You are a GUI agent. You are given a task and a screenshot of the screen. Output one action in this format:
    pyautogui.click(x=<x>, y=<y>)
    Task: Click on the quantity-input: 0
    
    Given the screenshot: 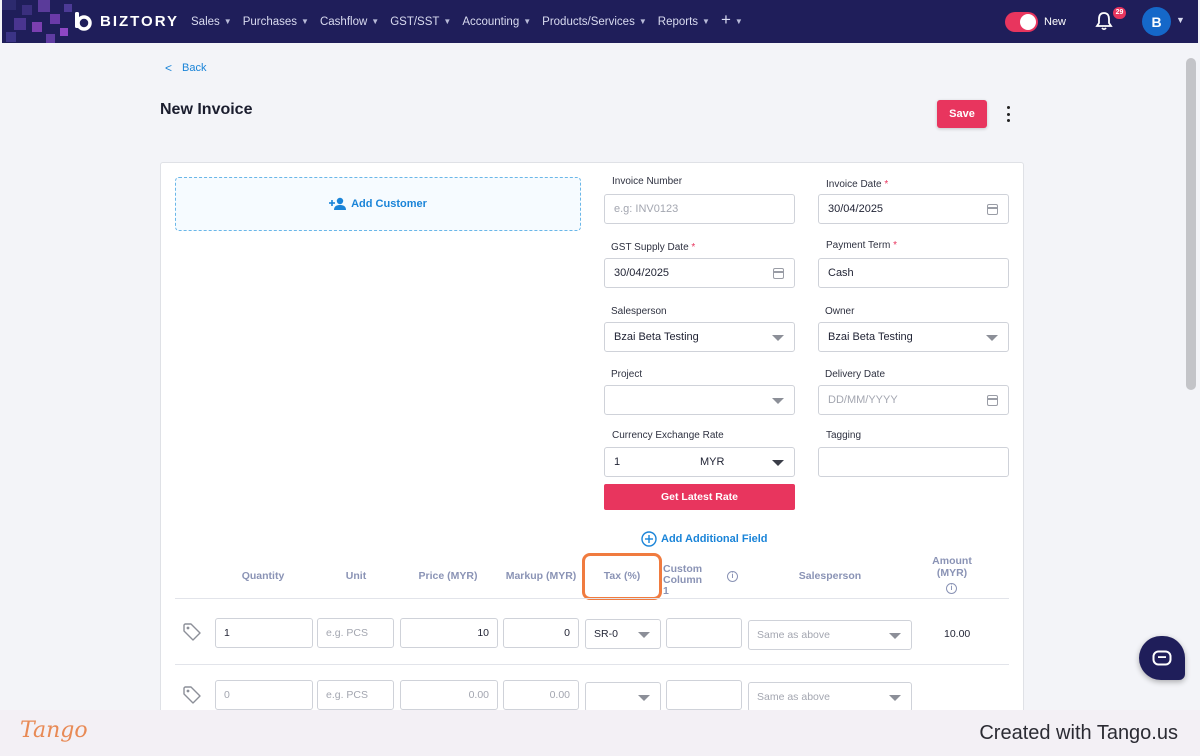 What is the action you would take?
    pyautogui.click(x=264, y=695)
    